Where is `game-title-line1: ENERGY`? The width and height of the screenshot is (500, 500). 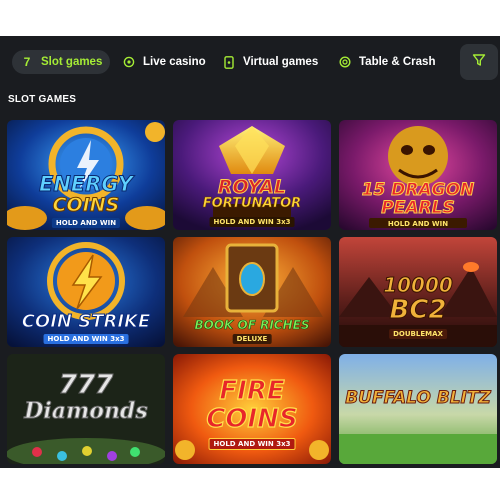
game-title-line1: ENERGY is located at coordinates (86, 184).